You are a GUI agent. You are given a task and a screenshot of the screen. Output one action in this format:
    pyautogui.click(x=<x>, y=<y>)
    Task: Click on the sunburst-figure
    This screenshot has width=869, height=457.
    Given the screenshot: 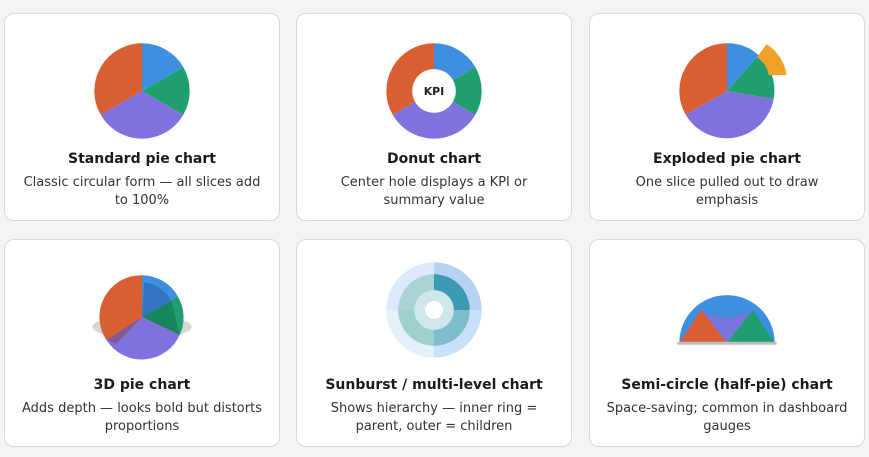 What is the action you would take?
    pyautogui.click(x=434, y=310)
    